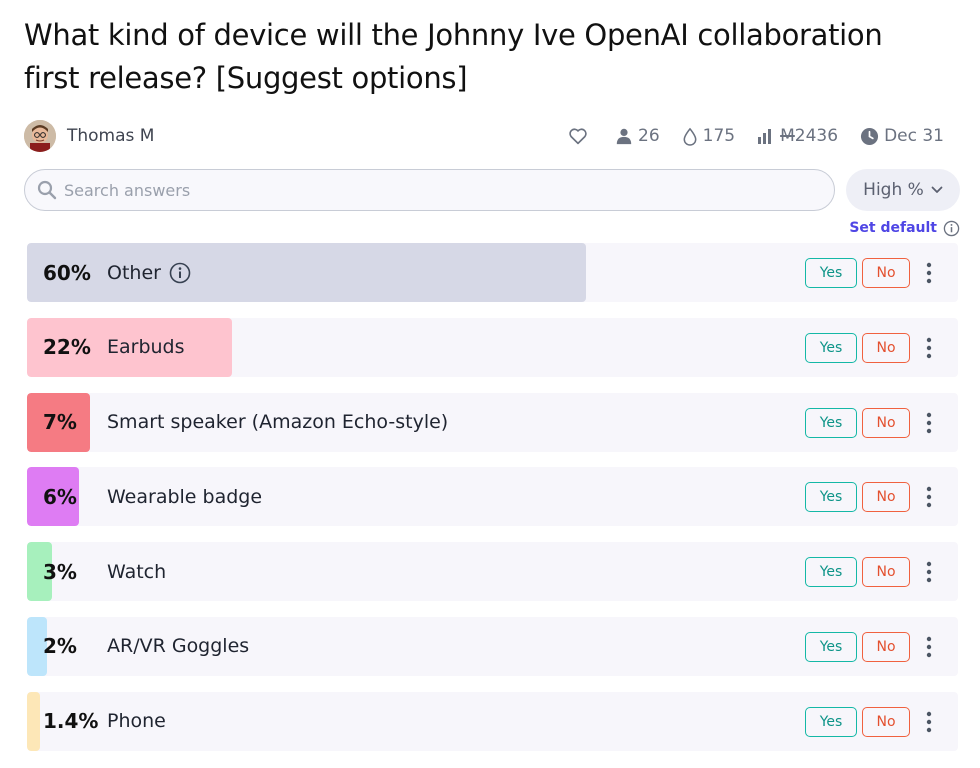 The image size is (980, 768). Describe the element at coordinates (893, 190) in the screenshot. I see `sort-label: High %` at that location.